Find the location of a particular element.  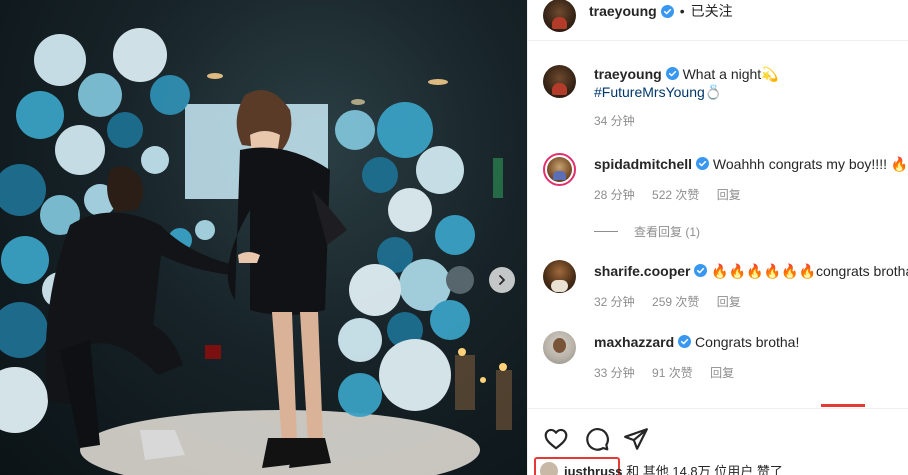

comment-time: 33 分钟 is located at coordinates (614, 373).